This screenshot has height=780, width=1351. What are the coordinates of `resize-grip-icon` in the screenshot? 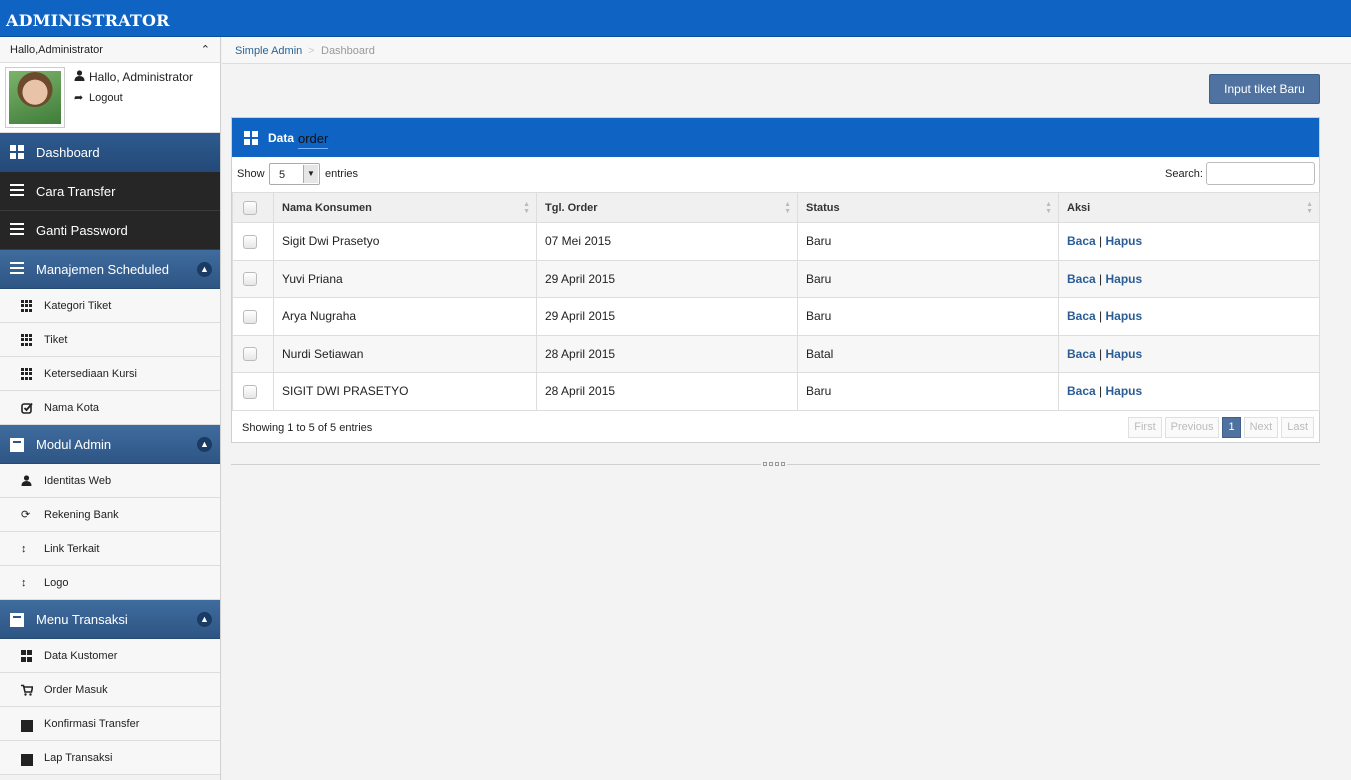 It's located at (774, 464).